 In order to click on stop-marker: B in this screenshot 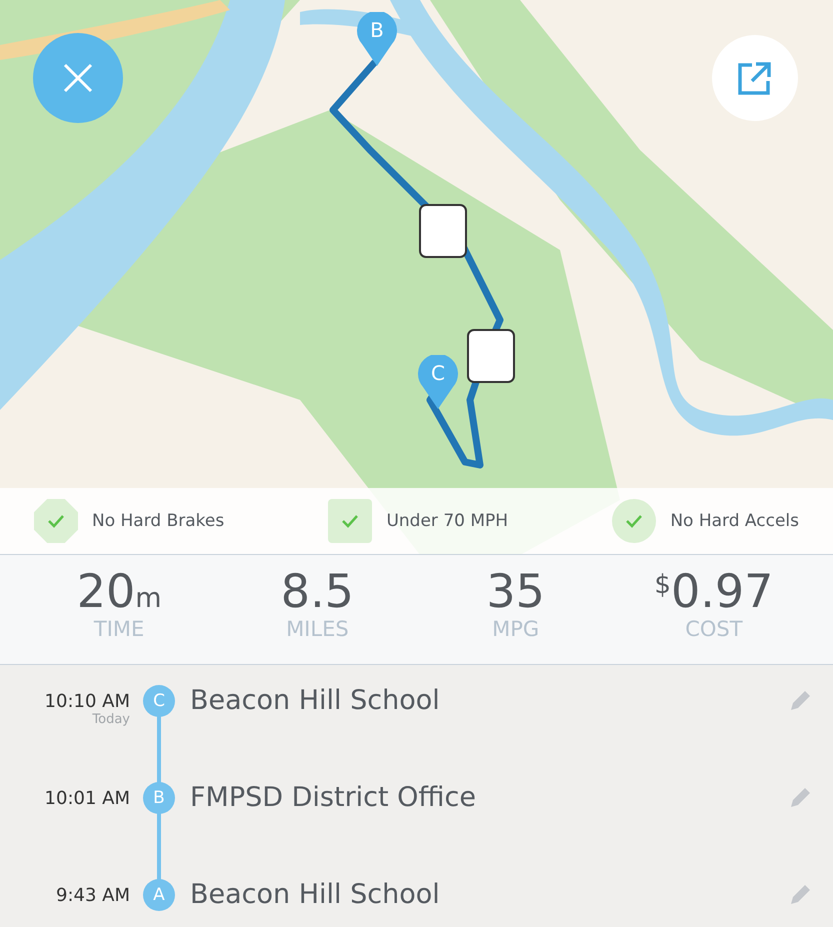, I will do `click(159, 798)`.